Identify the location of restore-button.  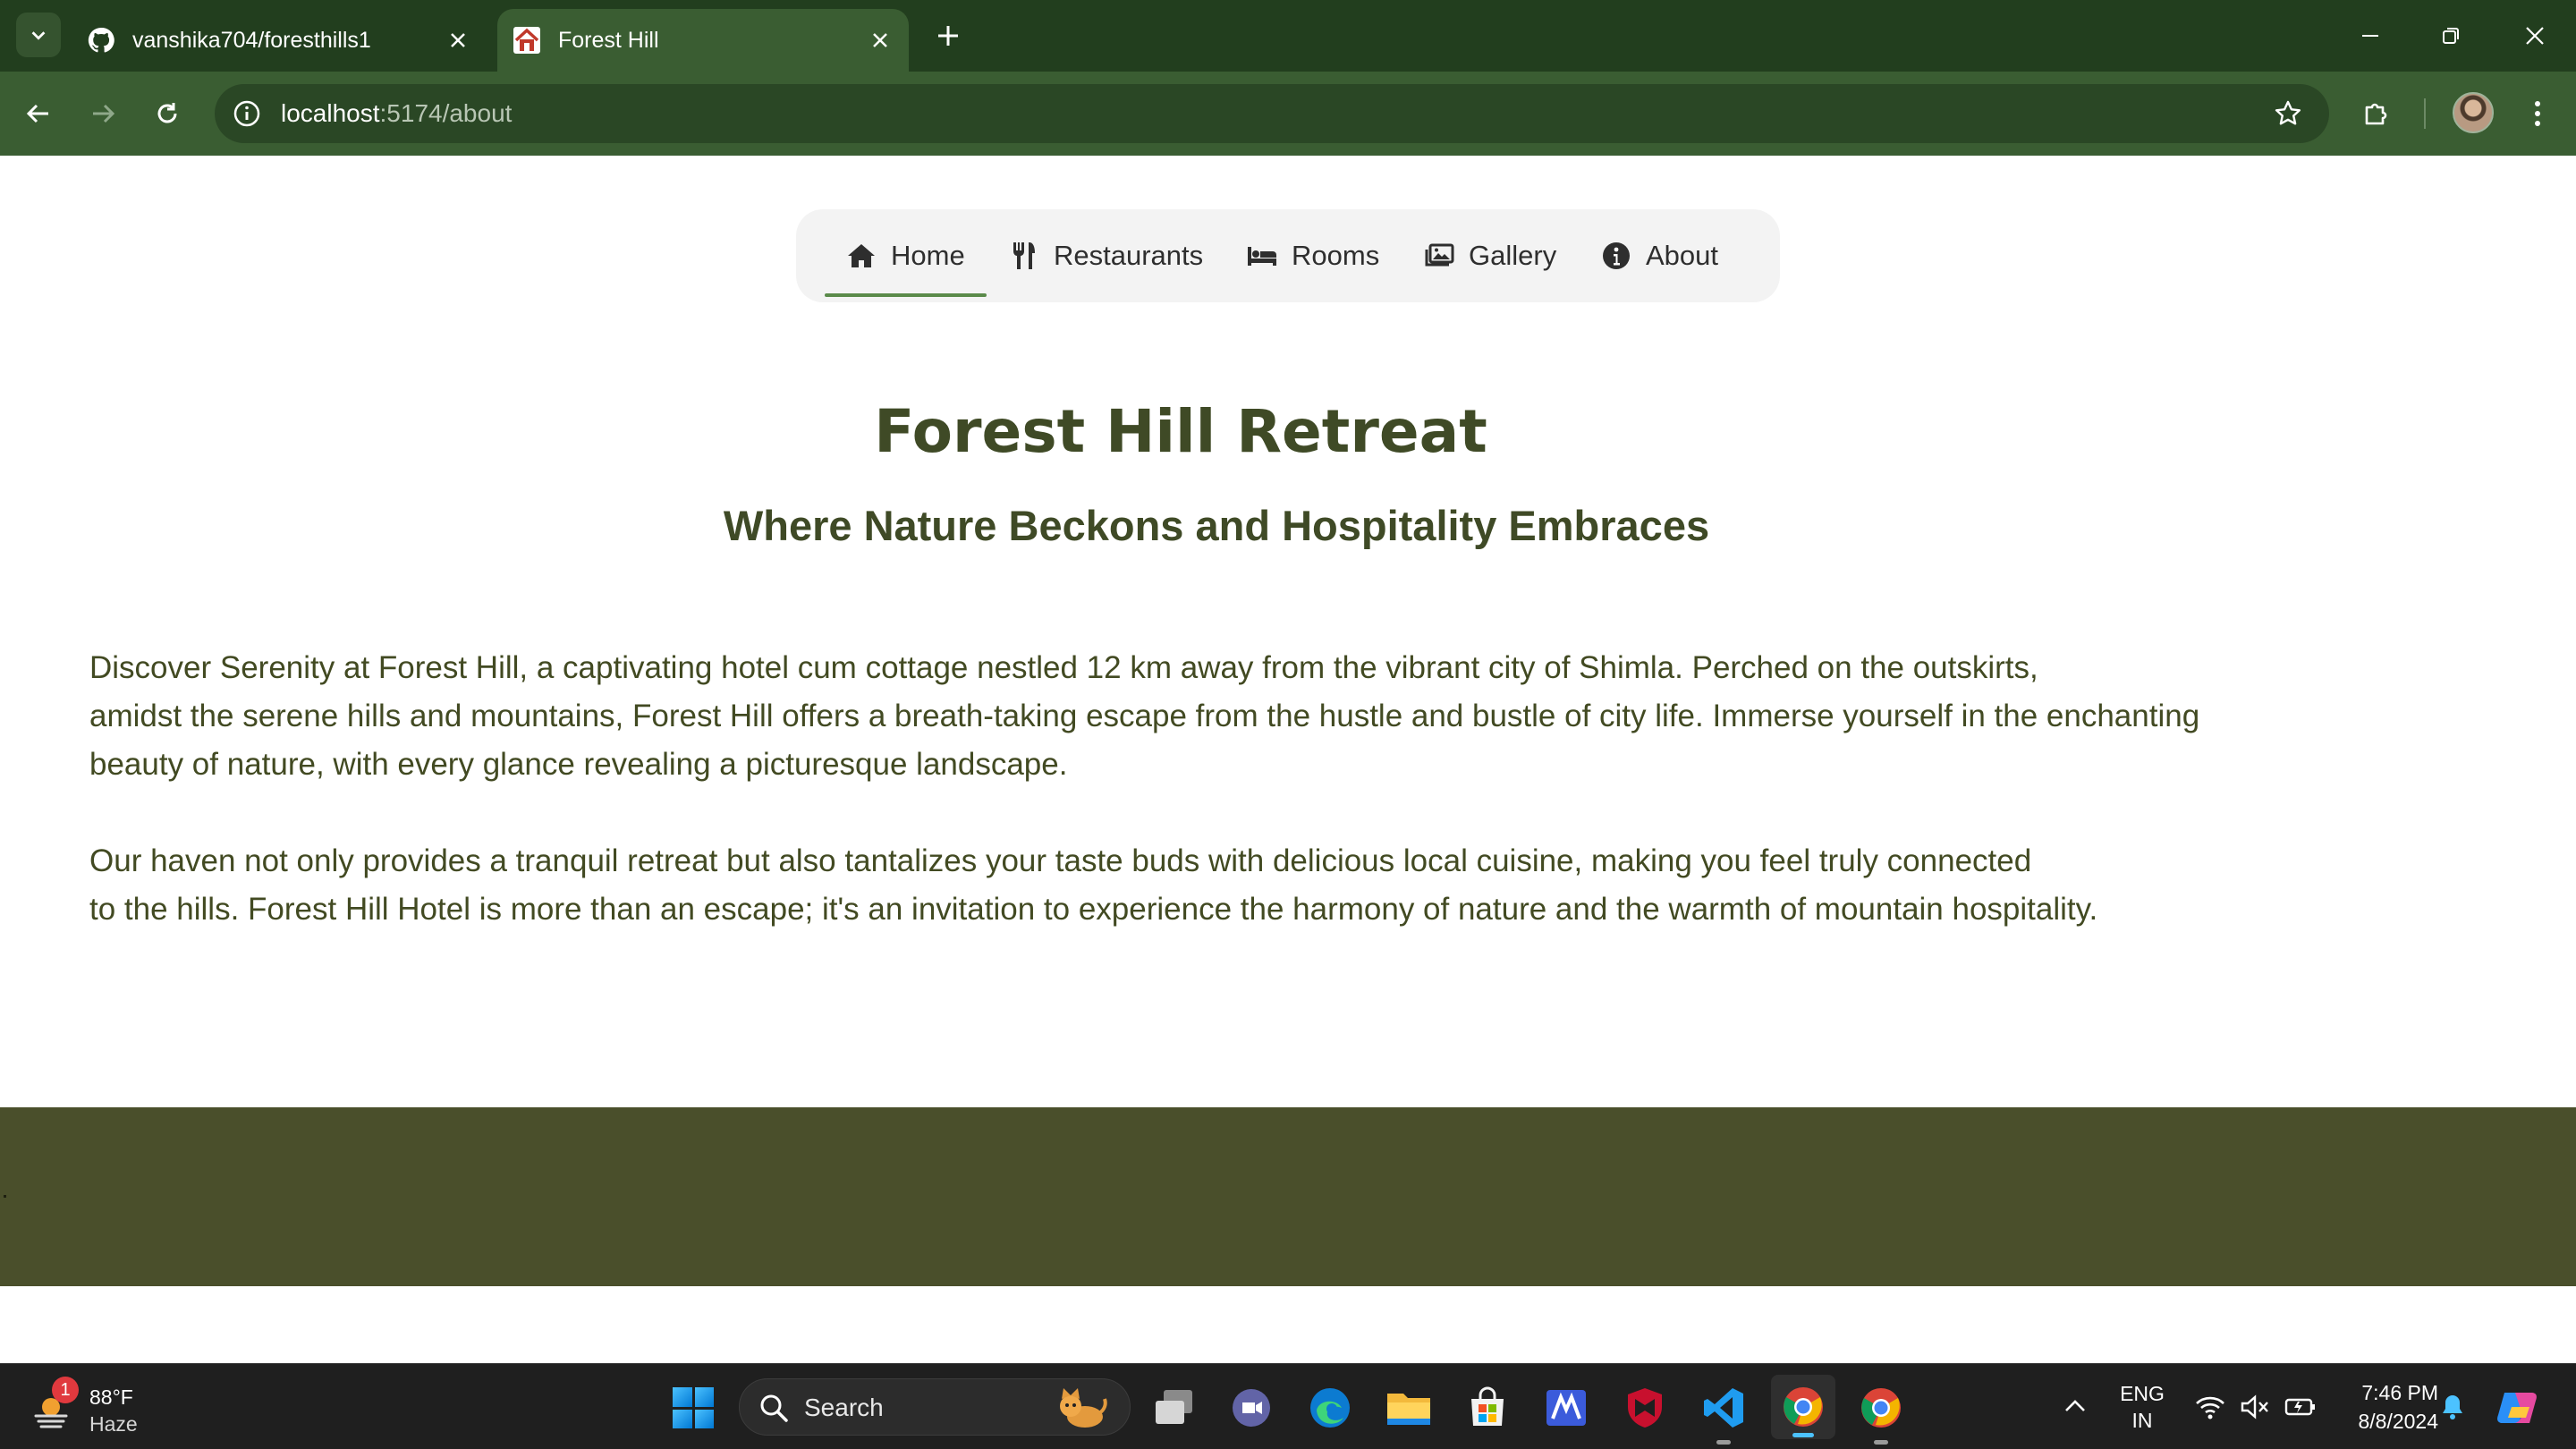
(2450, 35).